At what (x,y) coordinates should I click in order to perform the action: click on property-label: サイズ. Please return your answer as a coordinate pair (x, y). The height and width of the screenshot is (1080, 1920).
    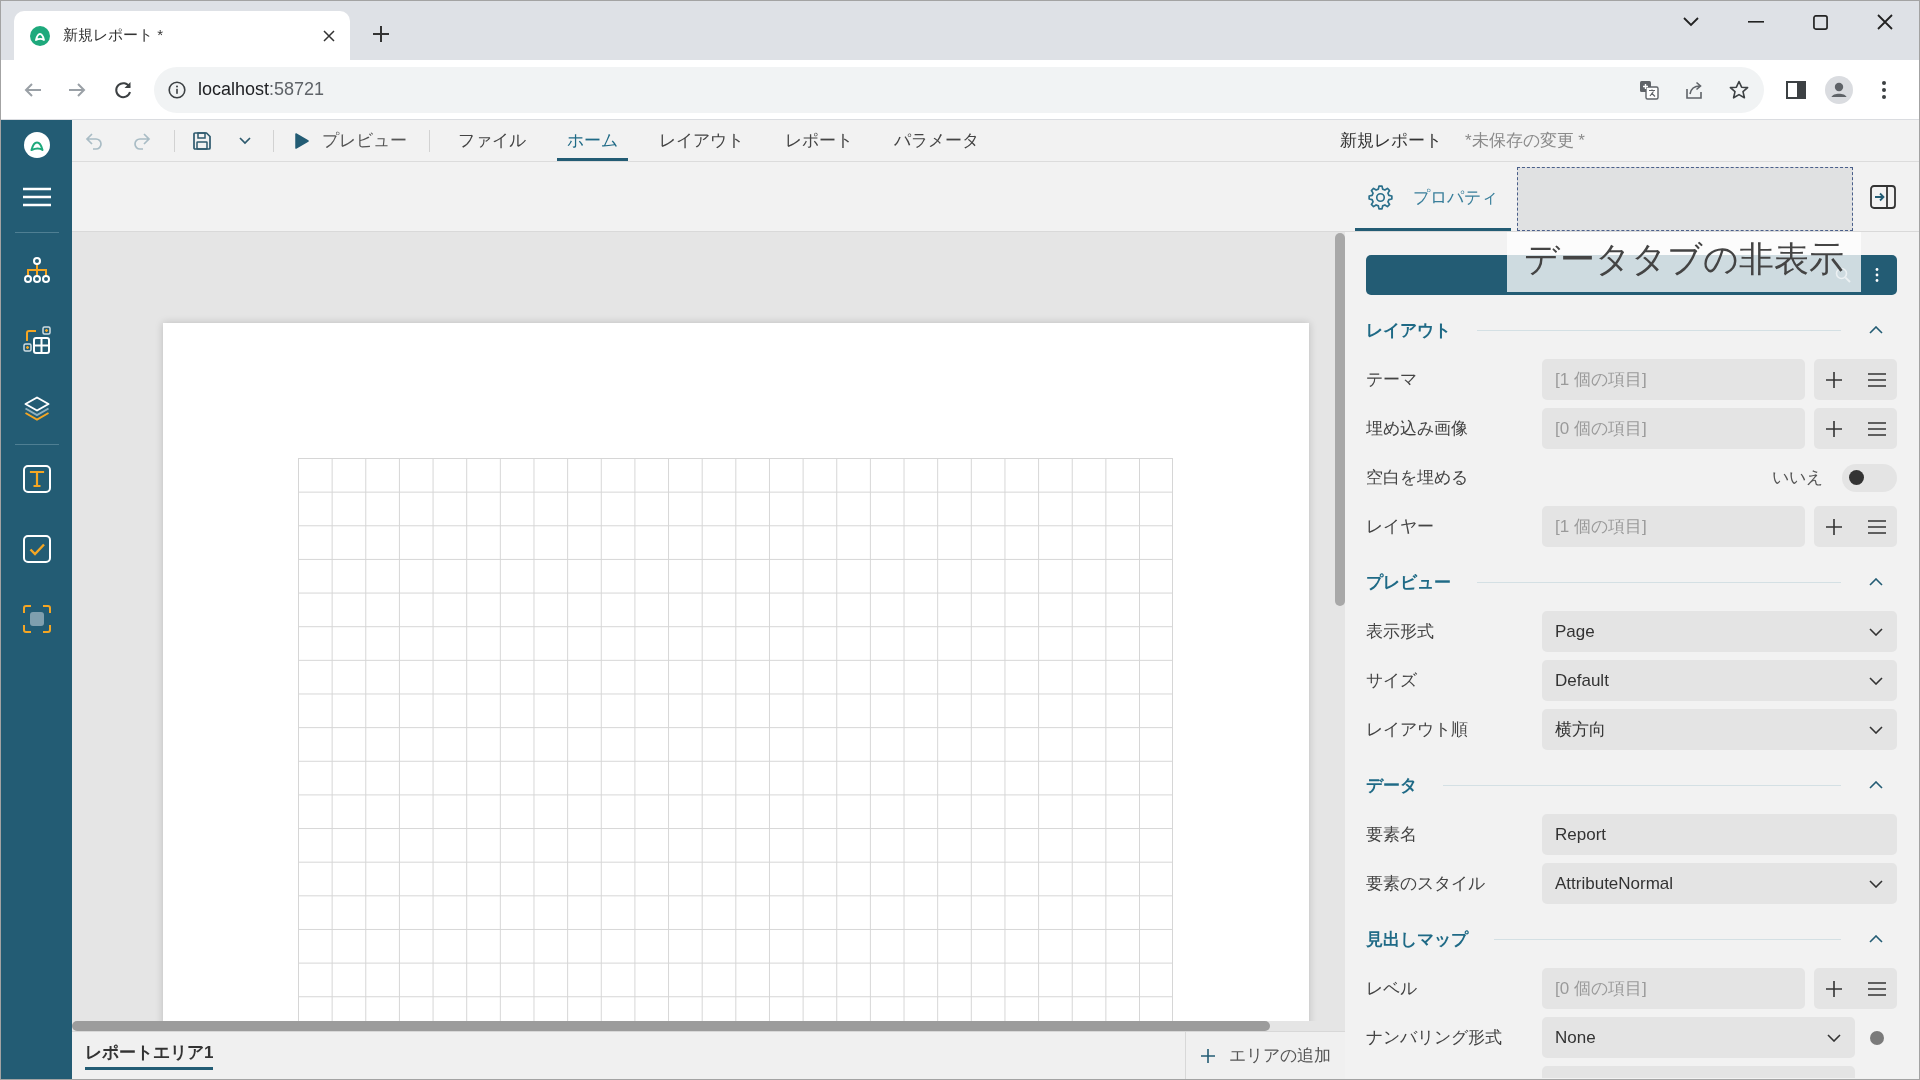
    Looking at the image, I should click on (1392, 681).